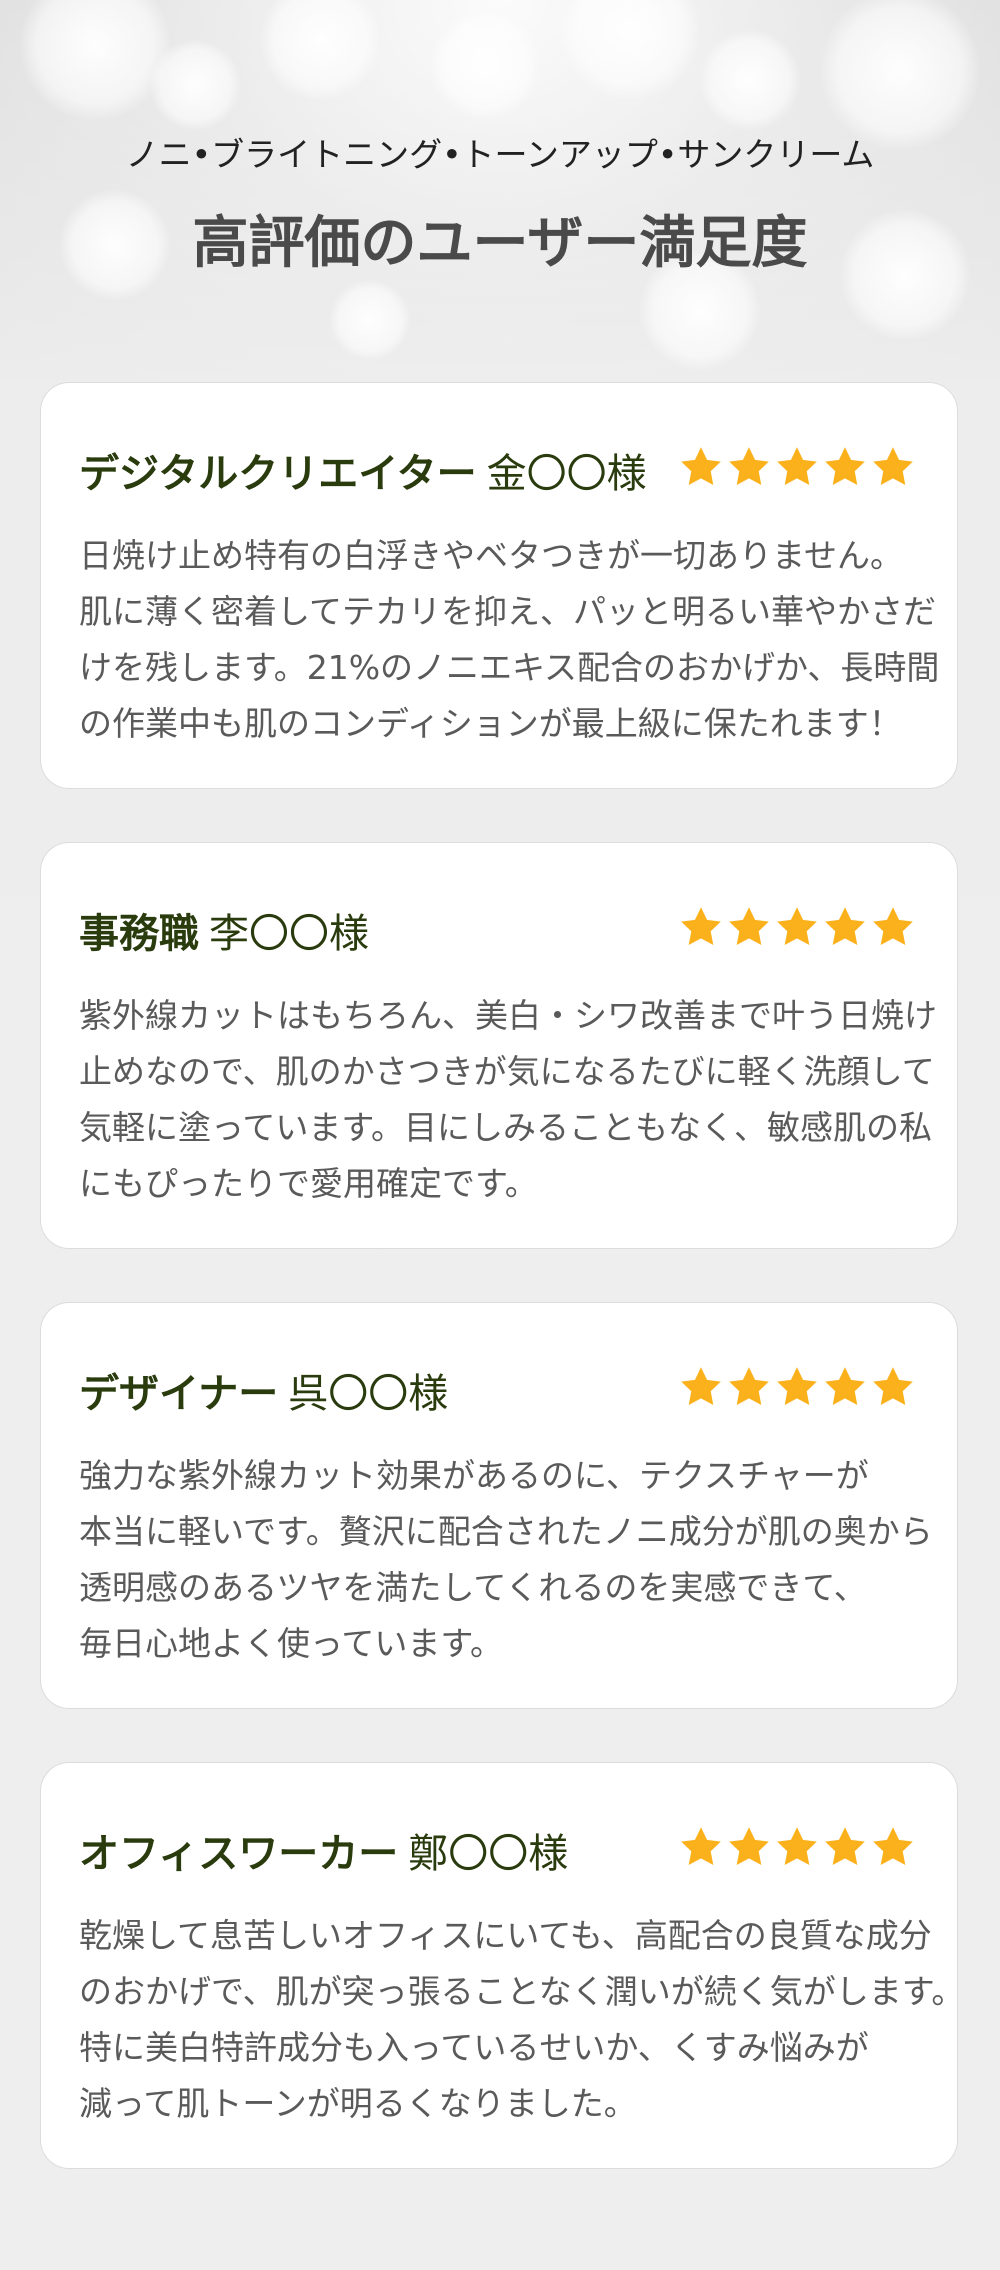  I want to click on reviewer-heading: デザイナー 呉〇〇様, so click(263, 1390).